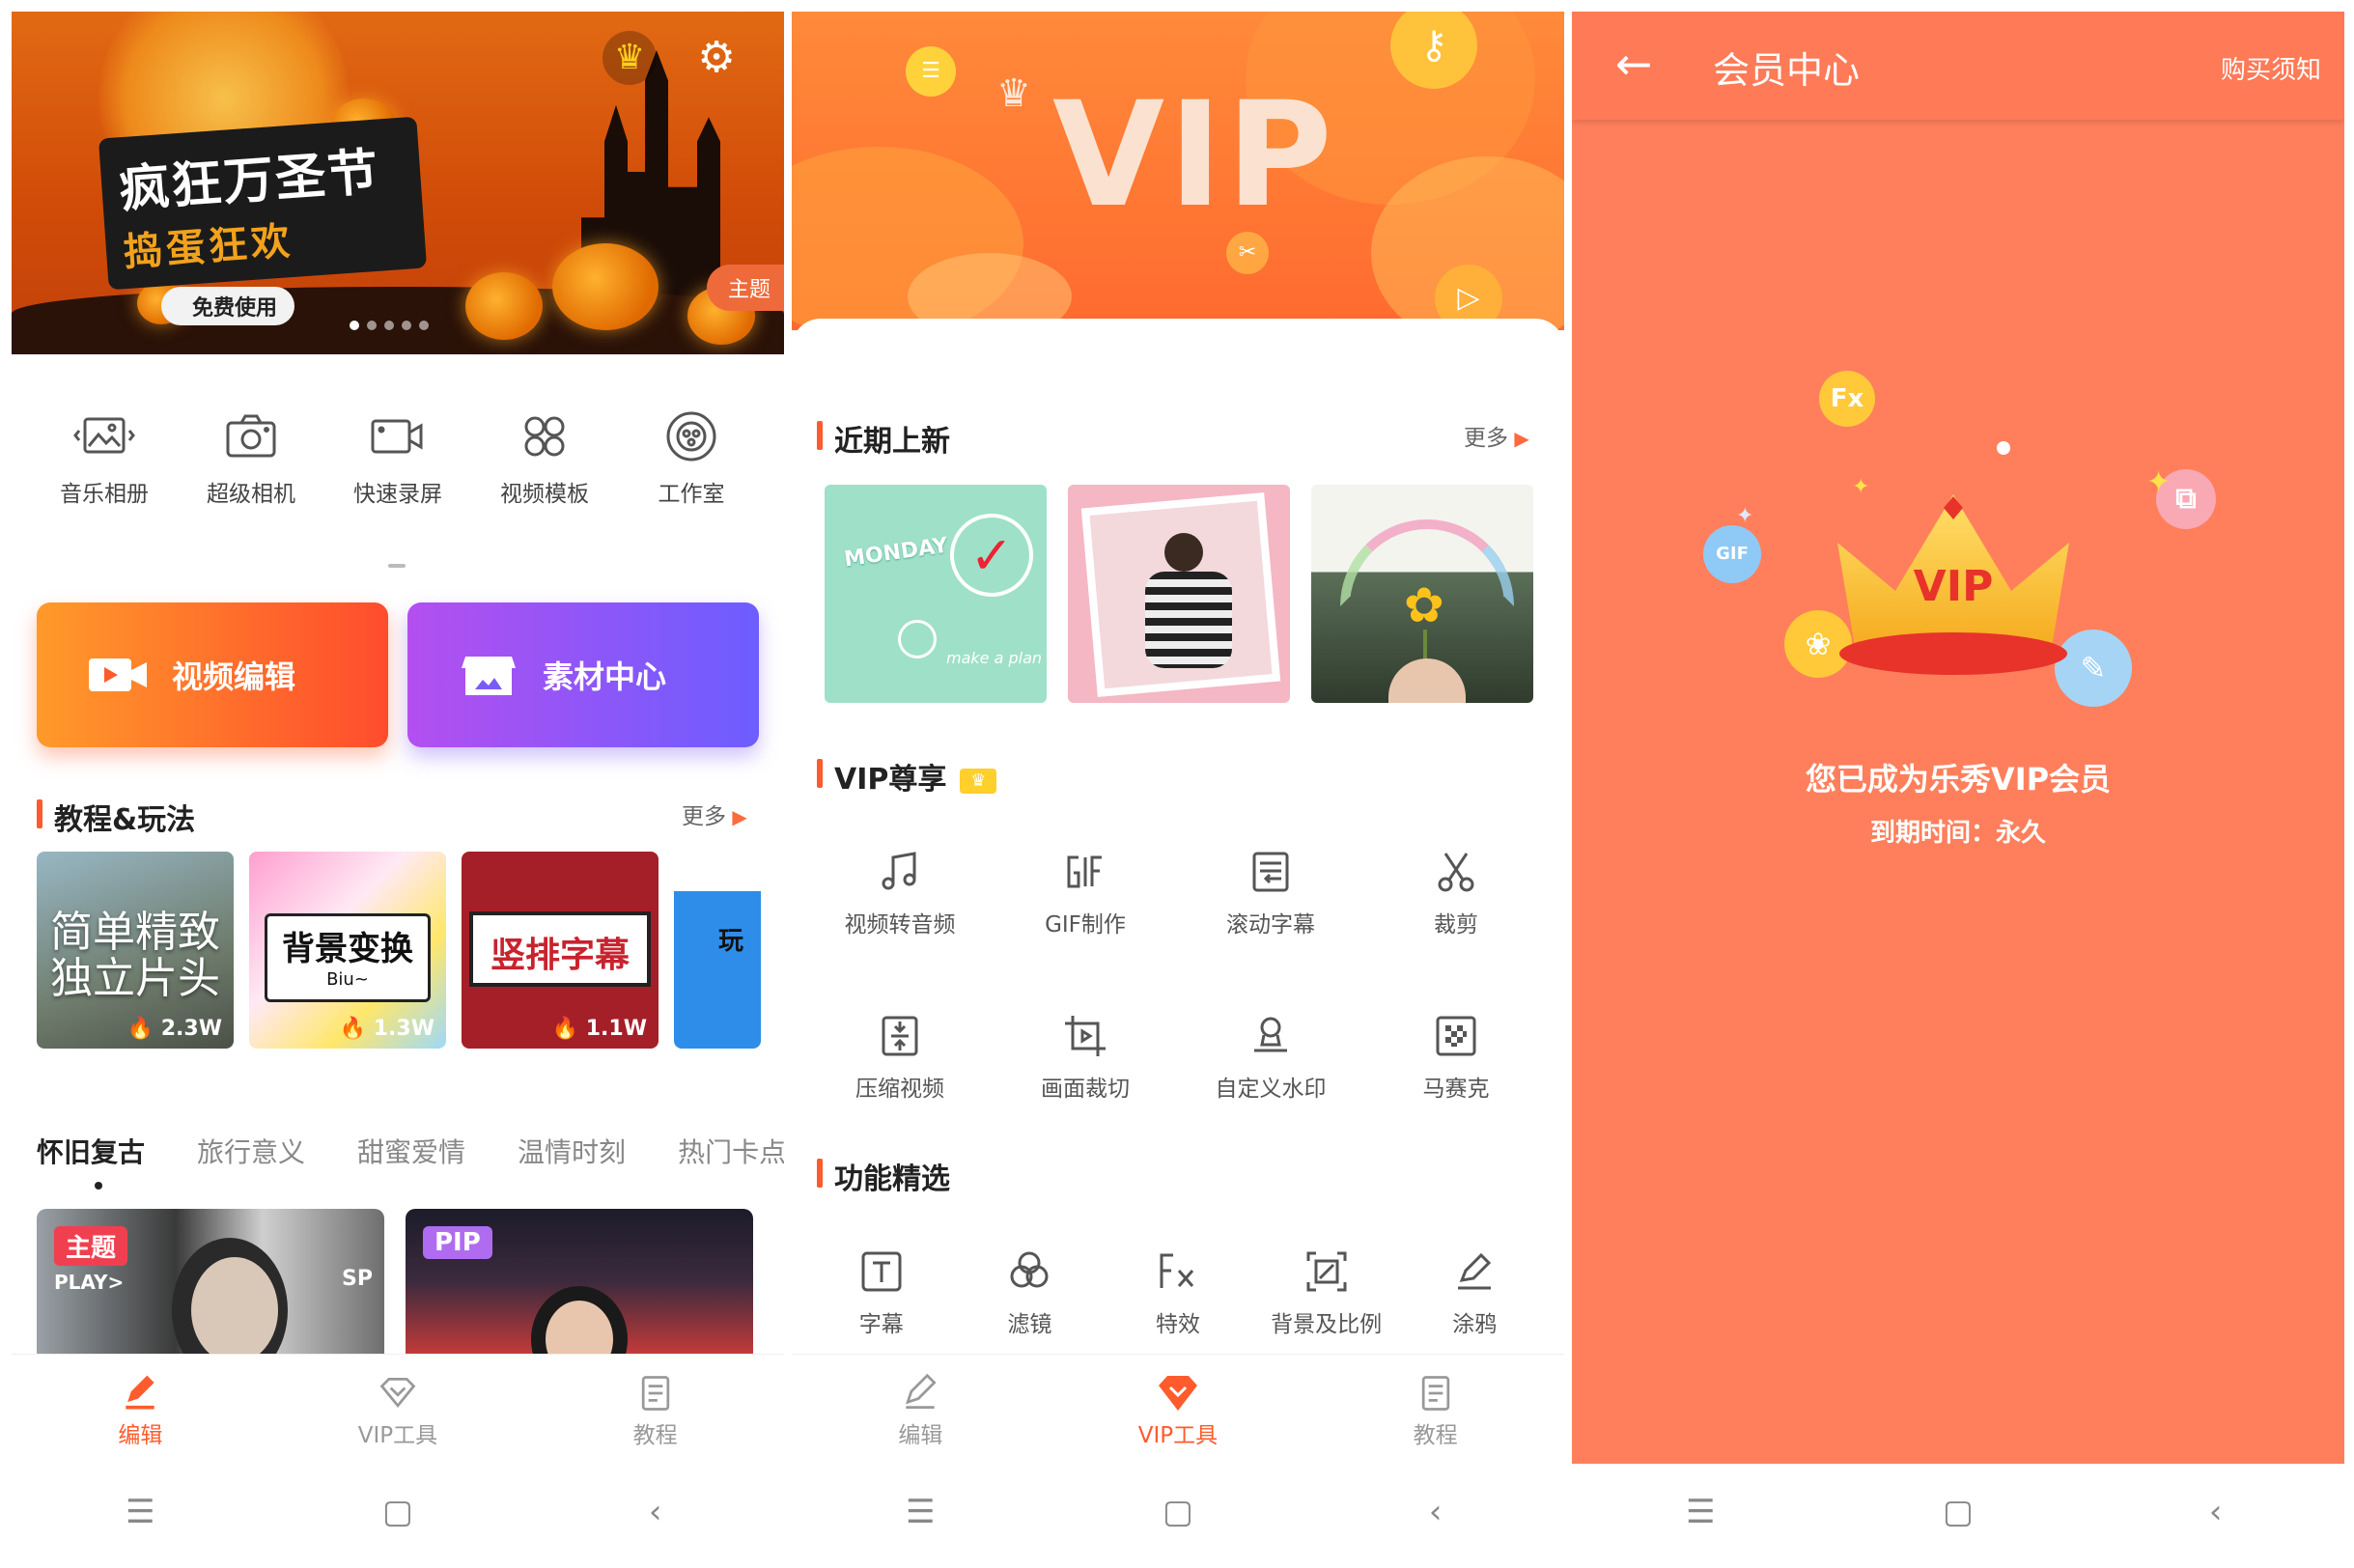 Image resolution: width=2354 pixels, height=1568 pixels. I want to click on gear-icon: ⚙, so click(716, 58).